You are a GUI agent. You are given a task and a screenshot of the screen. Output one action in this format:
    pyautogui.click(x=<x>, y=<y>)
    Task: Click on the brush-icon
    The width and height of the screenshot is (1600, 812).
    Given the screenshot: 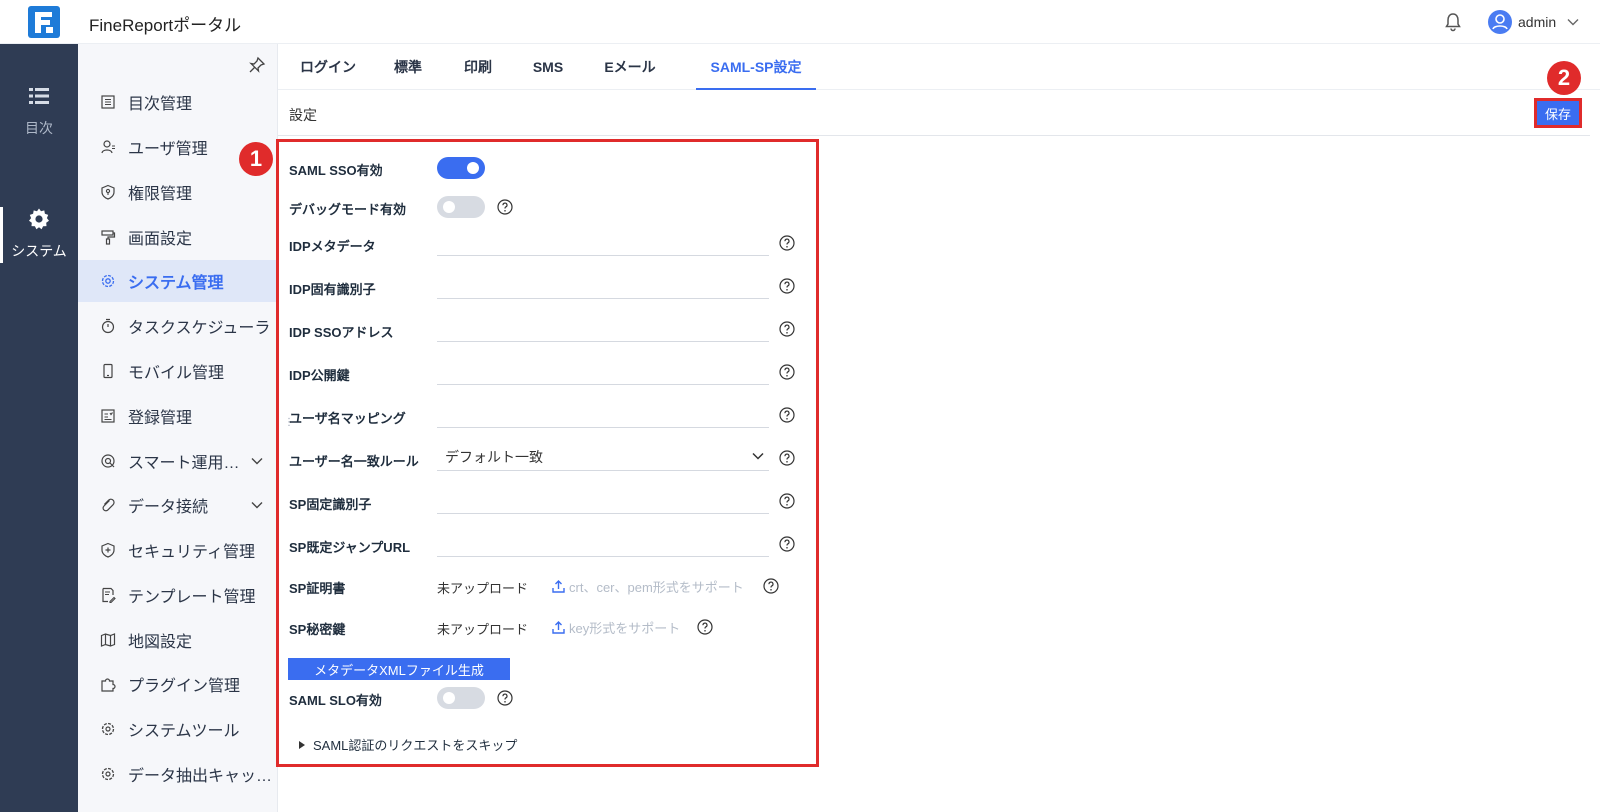 What is the action you would take?
    pyautogui.click(x=108, y=237)
    